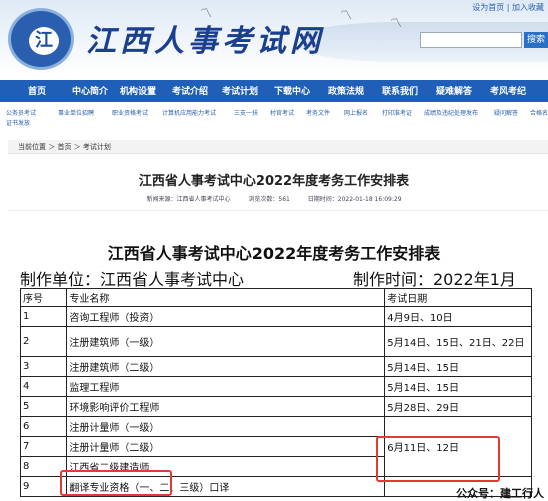  Describe the element at coordinates (471, 40) in the screenshot. I see `search-input` at that location.